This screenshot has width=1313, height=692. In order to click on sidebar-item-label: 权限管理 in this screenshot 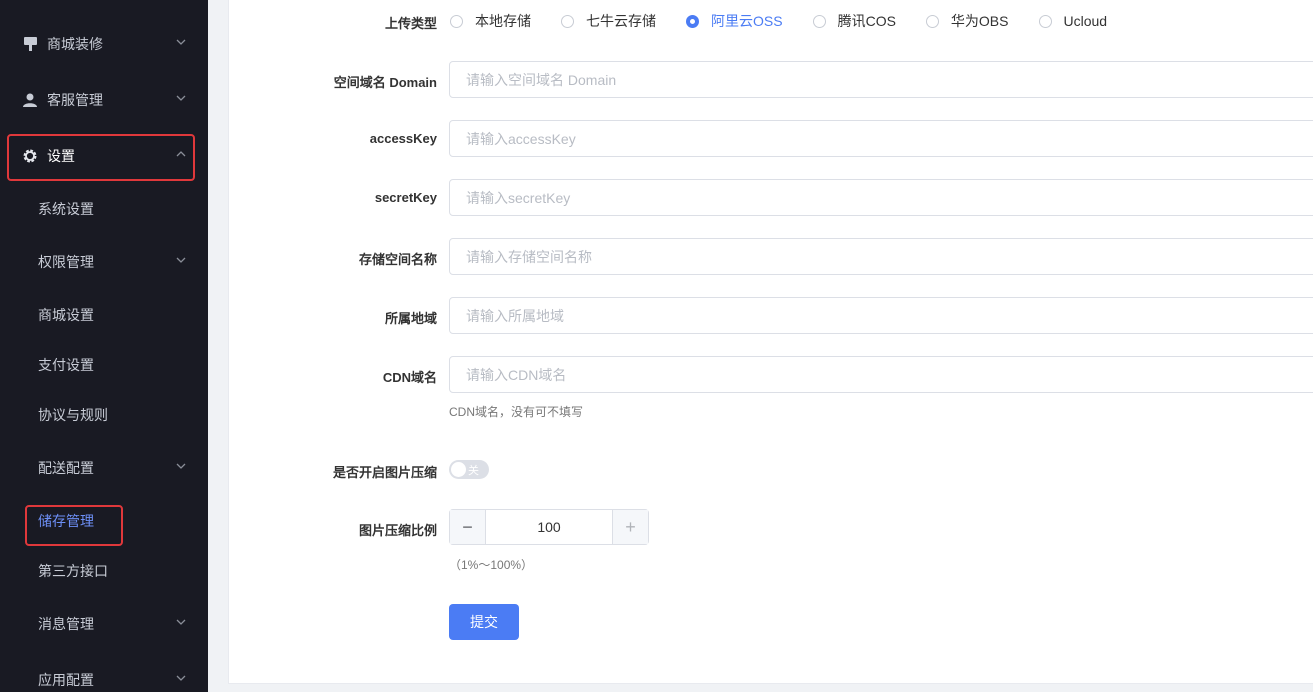, I will do `click(66, 262)`.